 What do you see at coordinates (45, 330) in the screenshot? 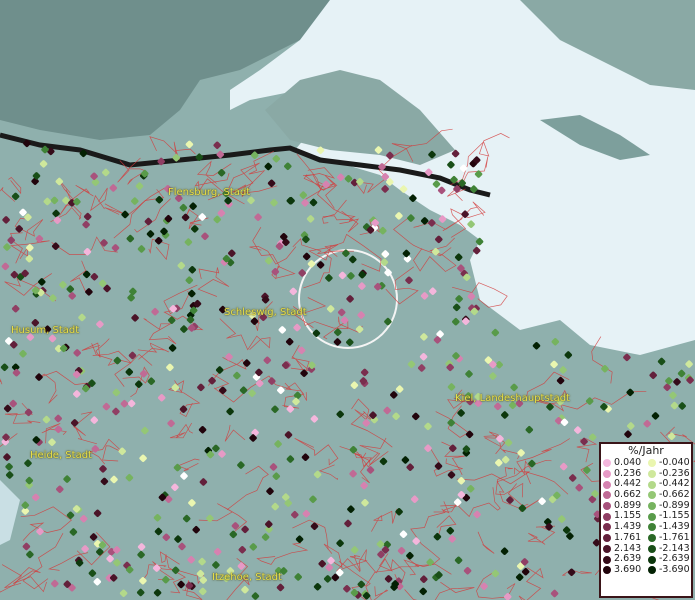
I see `city-label-husum: Husum, Stadt` at bounding box center [45, 330].